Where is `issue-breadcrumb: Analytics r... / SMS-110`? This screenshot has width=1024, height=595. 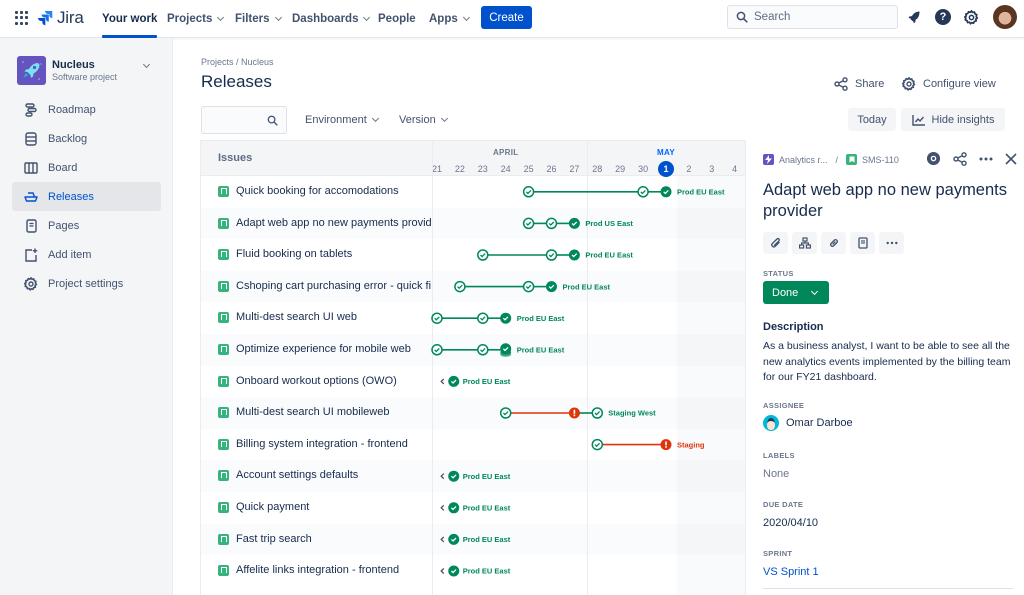 issue-breadcrumb: Analytics r... / SMS-110 is located at coordinates (831, 159).